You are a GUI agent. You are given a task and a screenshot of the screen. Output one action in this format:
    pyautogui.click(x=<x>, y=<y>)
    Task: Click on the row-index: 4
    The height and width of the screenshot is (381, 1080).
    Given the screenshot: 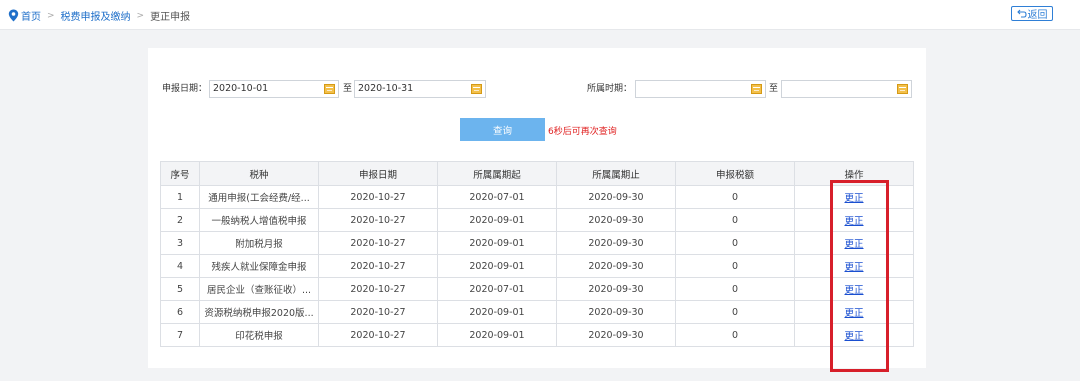 What is the action you would take?
    pyautogui.click(x=180, y=266)
    